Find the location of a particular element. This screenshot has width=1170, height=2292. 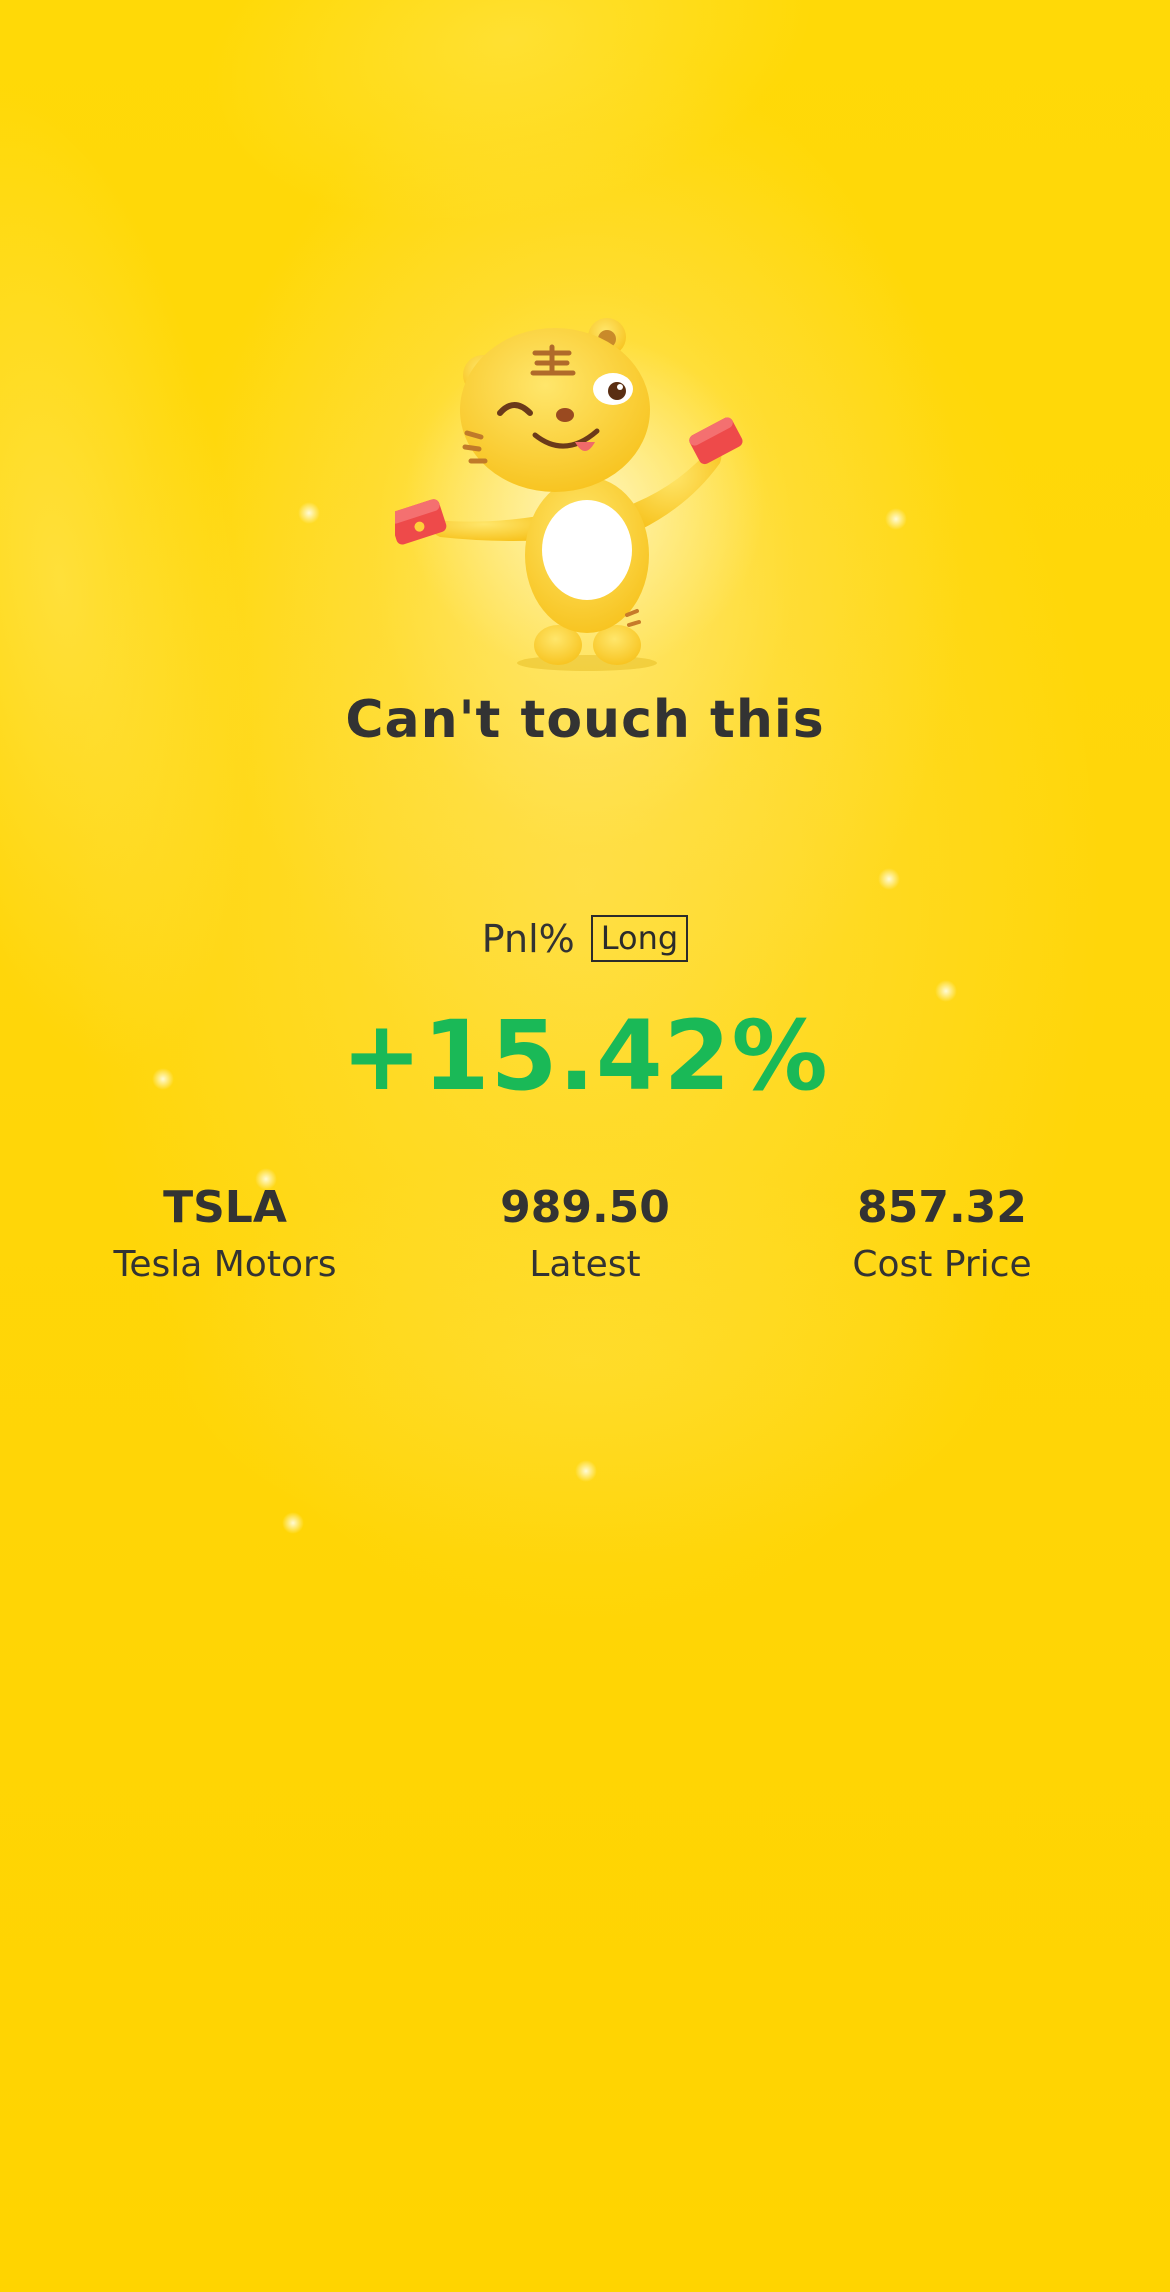

stat-cost: 857.32 Cost Price is located at coordinates (942, 1237).